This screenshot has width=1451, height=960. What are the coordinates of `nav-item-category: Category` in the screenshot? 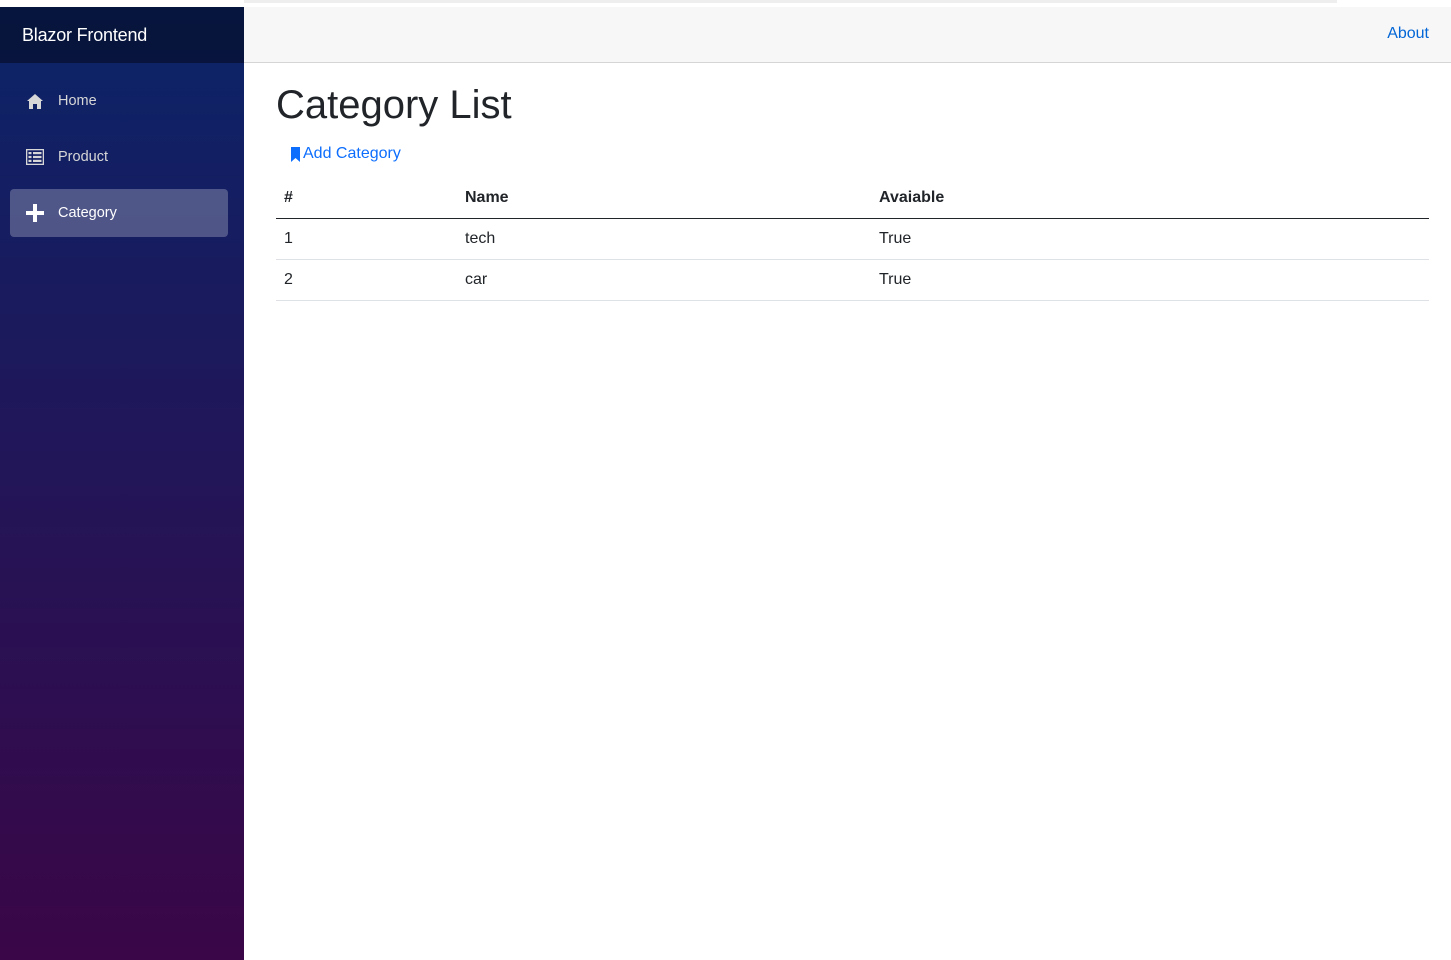 It's located at (119, 213).